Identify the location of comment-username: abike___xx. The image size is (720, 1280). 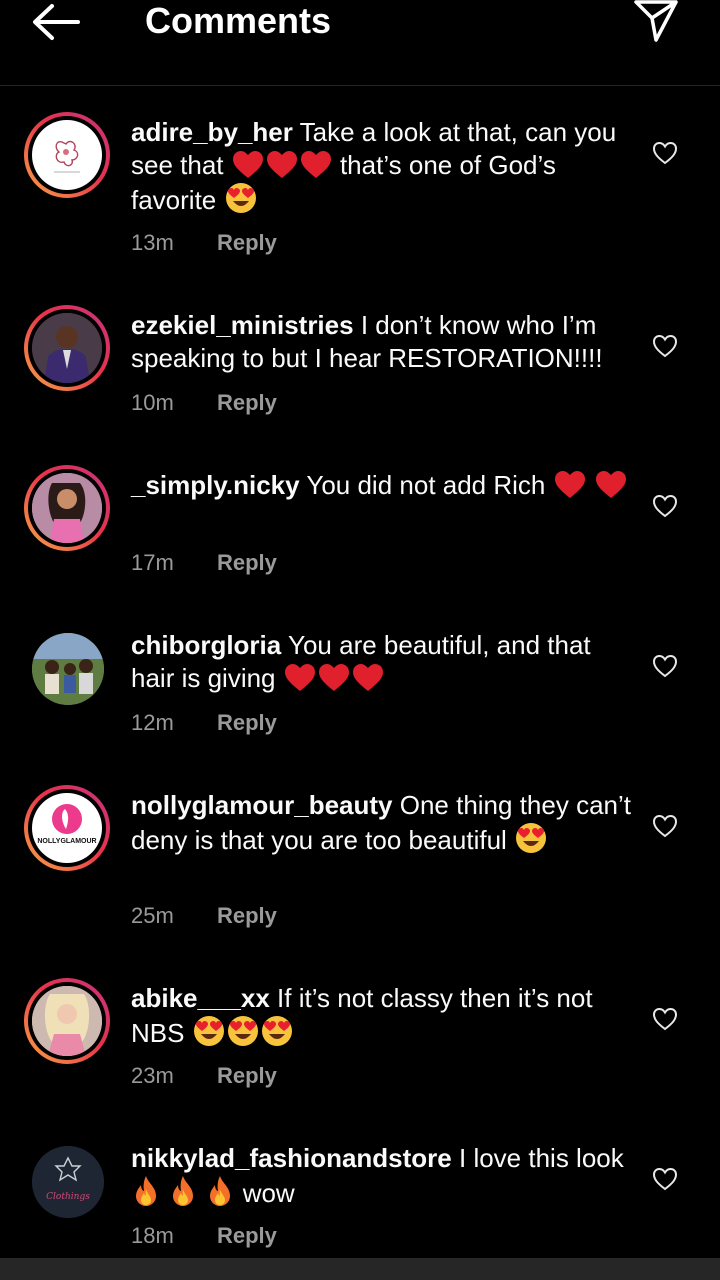
(200, 998).